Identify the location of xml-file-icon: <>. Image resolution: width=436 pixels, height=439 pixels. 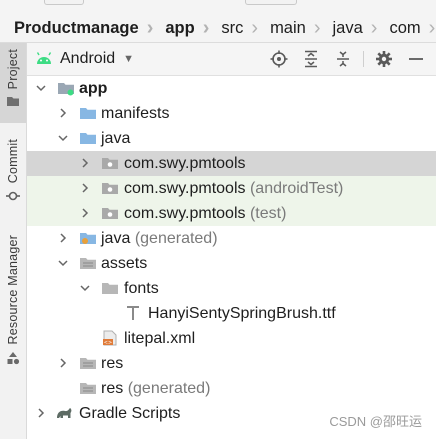
(110, 338).